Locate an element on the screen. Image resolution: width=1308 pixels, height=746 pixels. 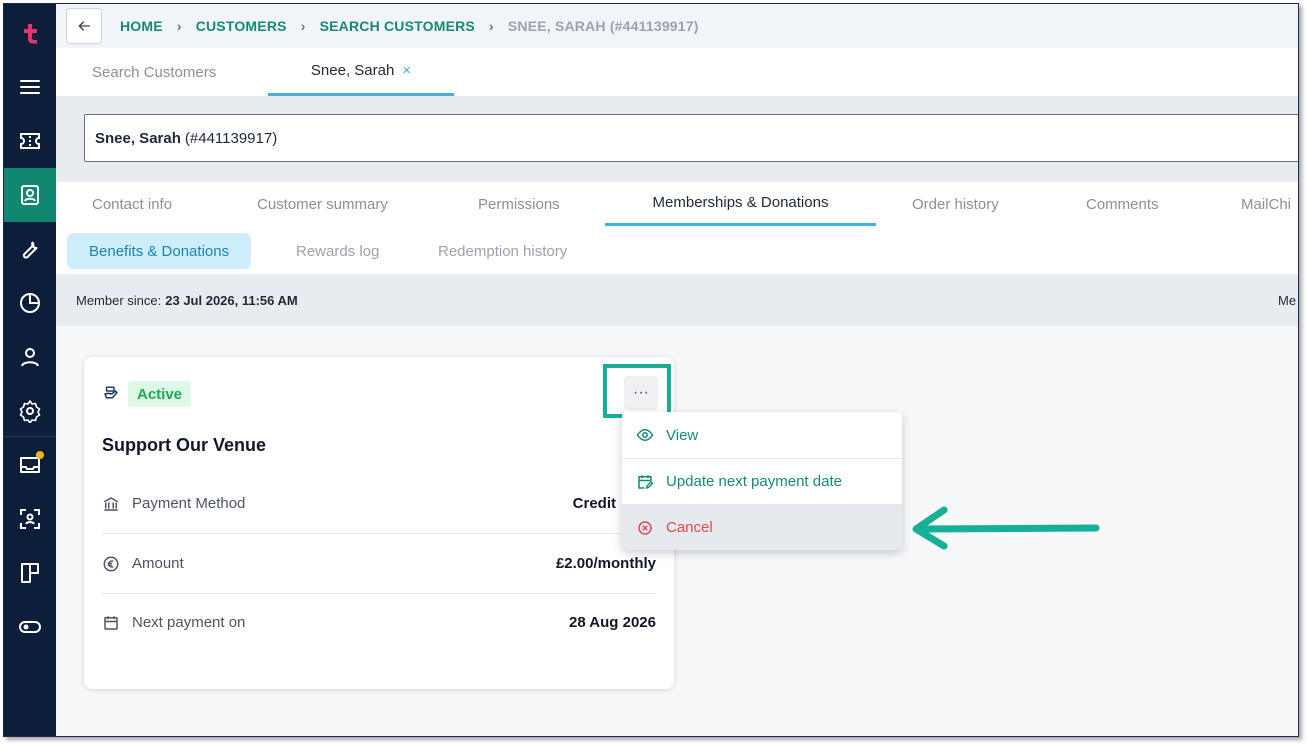
sidebar-item-customers is located at coordinates (30, 195).